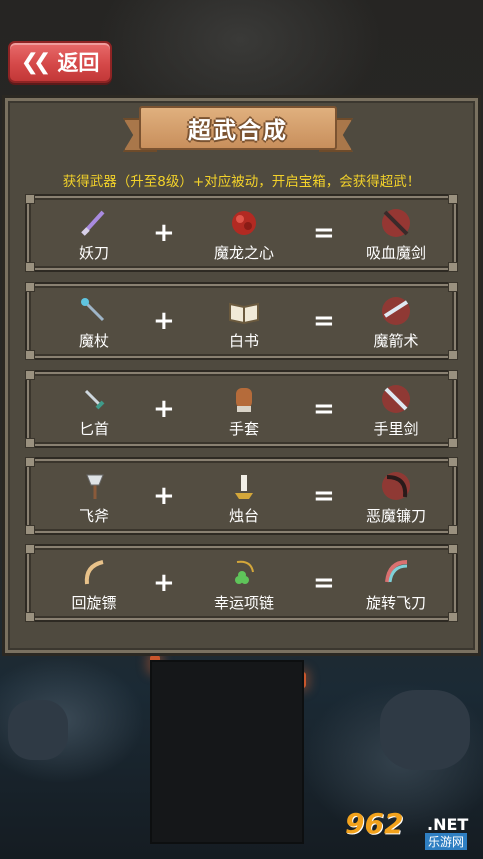 This screenshot has height=859, width=483. I want to click on vampire-sword-icon, so click(396, 223).